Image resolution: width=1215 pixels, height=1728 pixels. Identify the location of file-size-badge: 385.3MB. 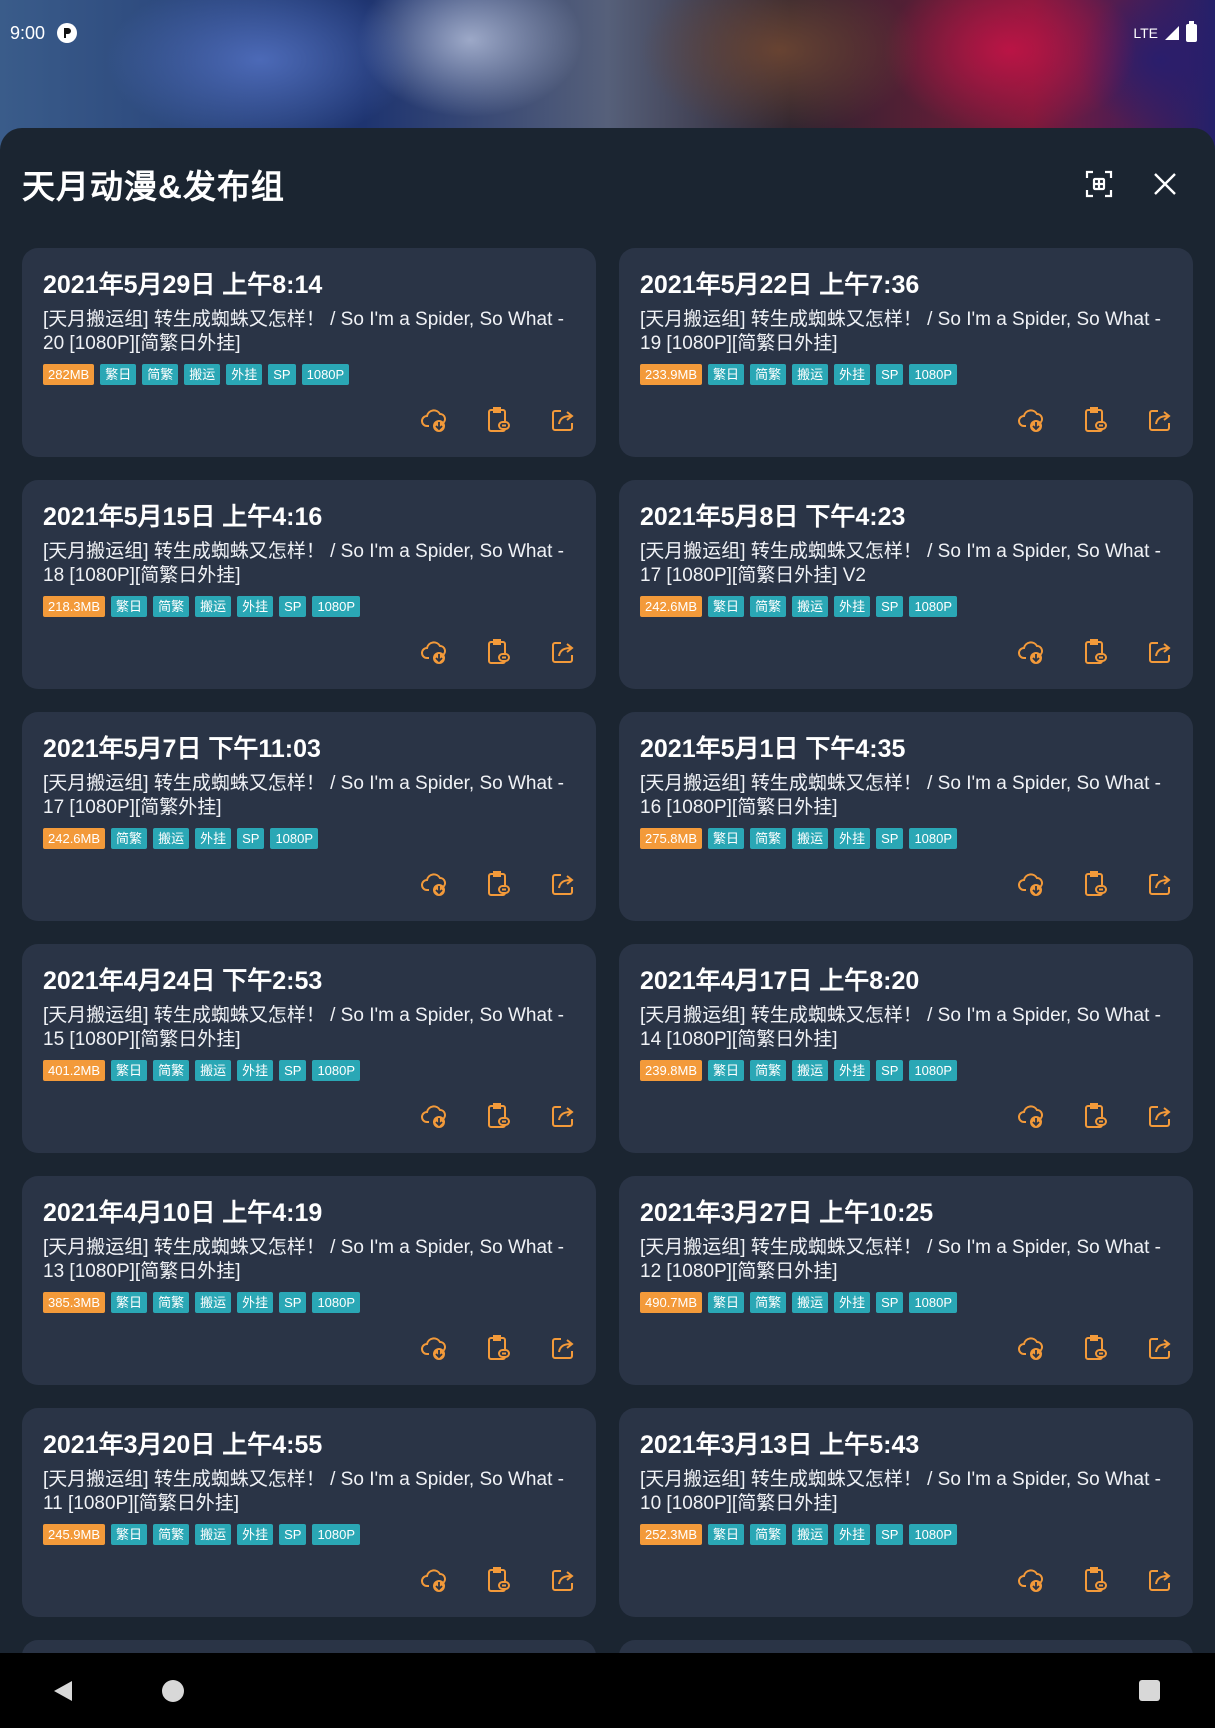
(74, 1302).